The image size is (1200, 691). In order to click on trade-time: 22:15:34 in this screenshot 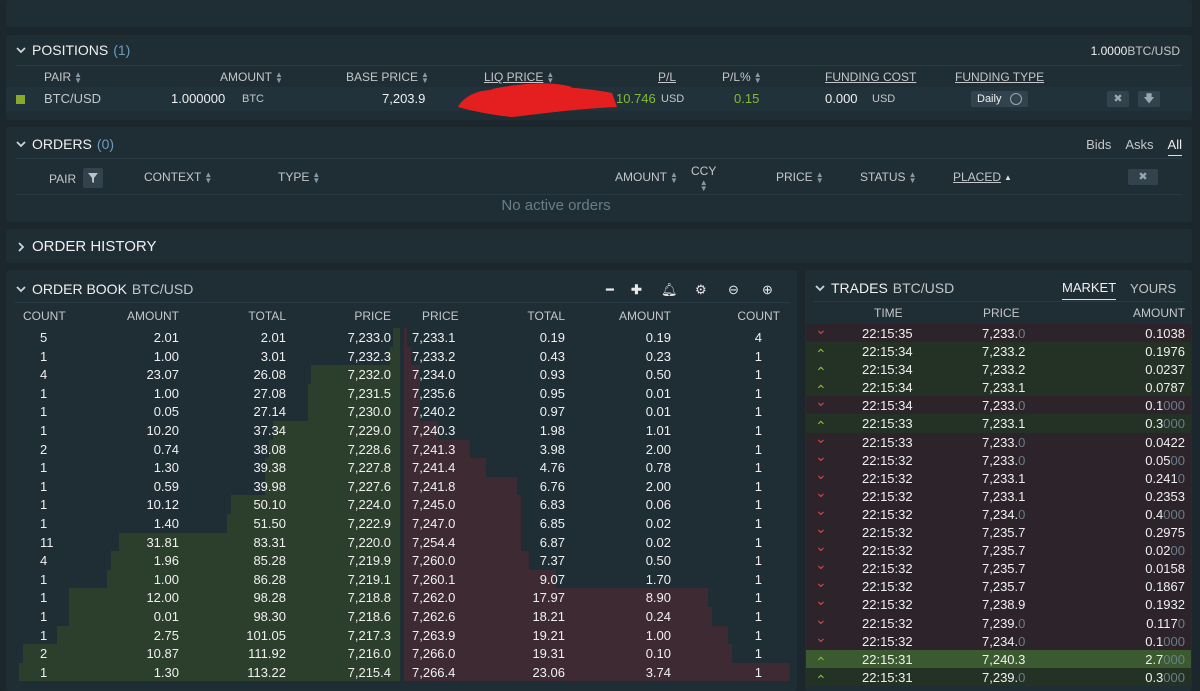, I will do `click(887, 388)`.